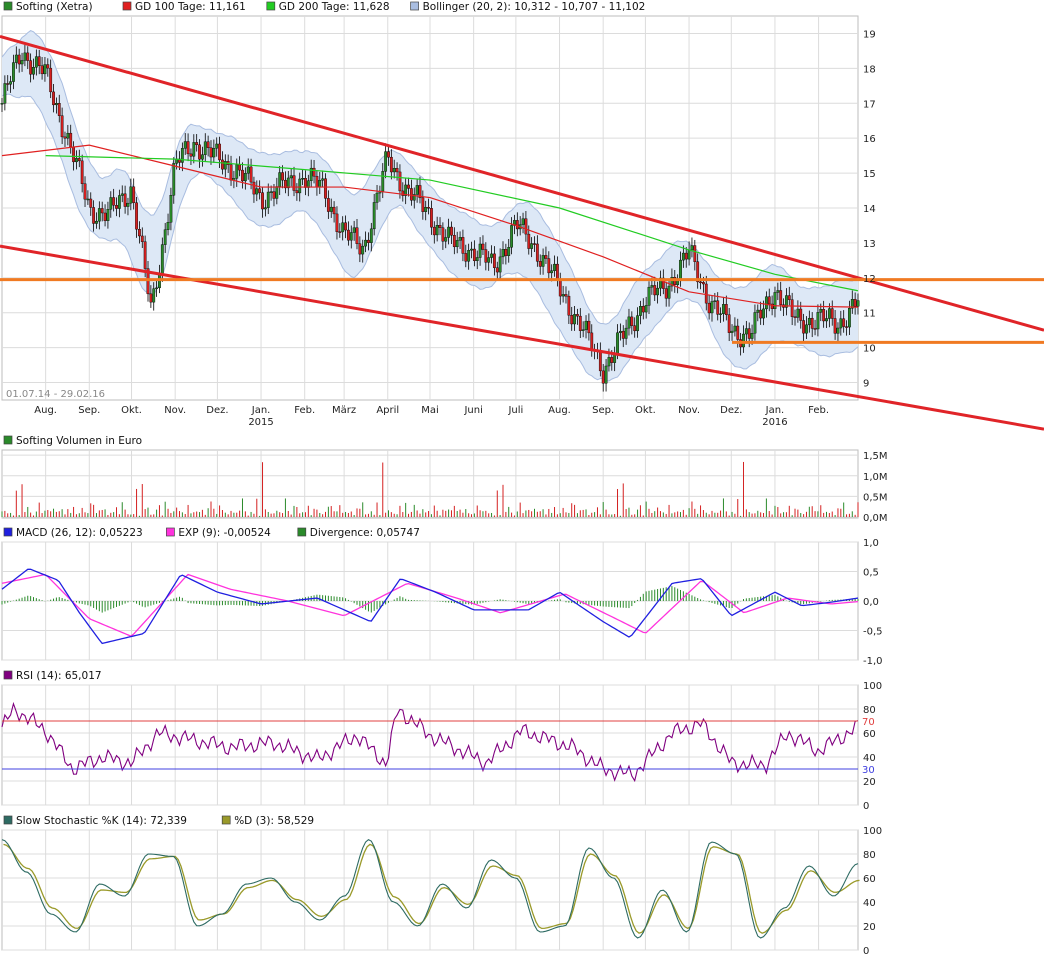  What do you see at coordinates (472, 410) in the screenshot?
I see `x-month-label: Juni` at bounding box center [472, 410].